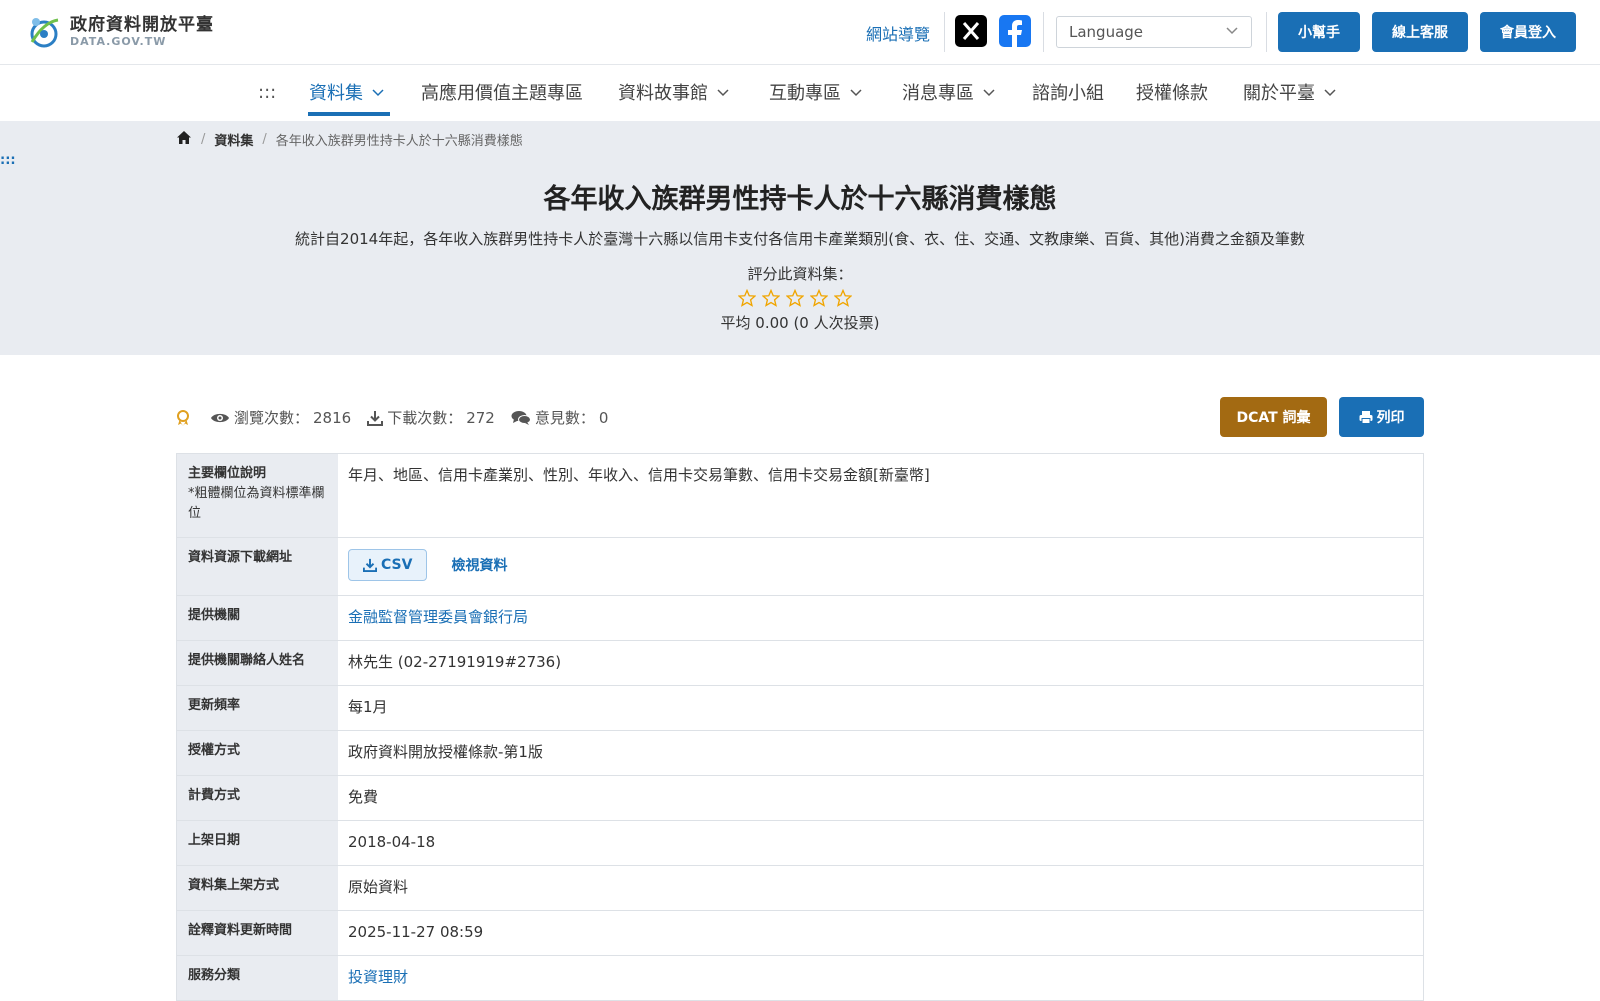  Describe the element at coordinates (220, 417) in the screenshot. I see `eye-icon` at that location.